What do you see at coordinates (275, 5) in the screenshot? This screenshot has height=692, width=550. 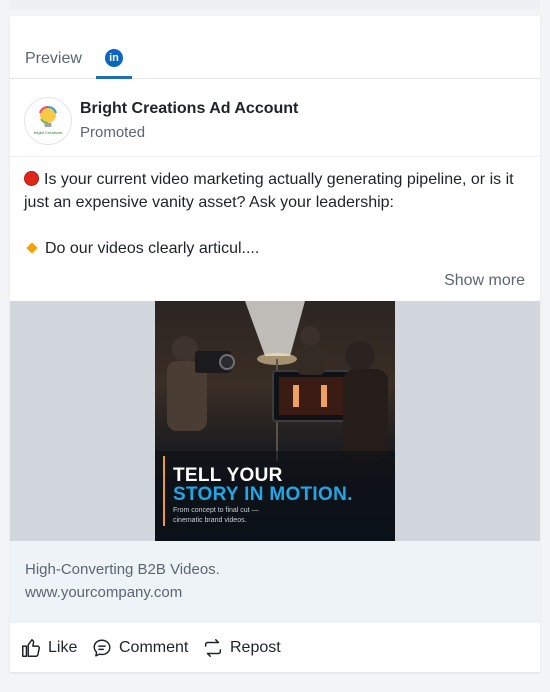 I see `top-strip` at bounding box center [275, 5].